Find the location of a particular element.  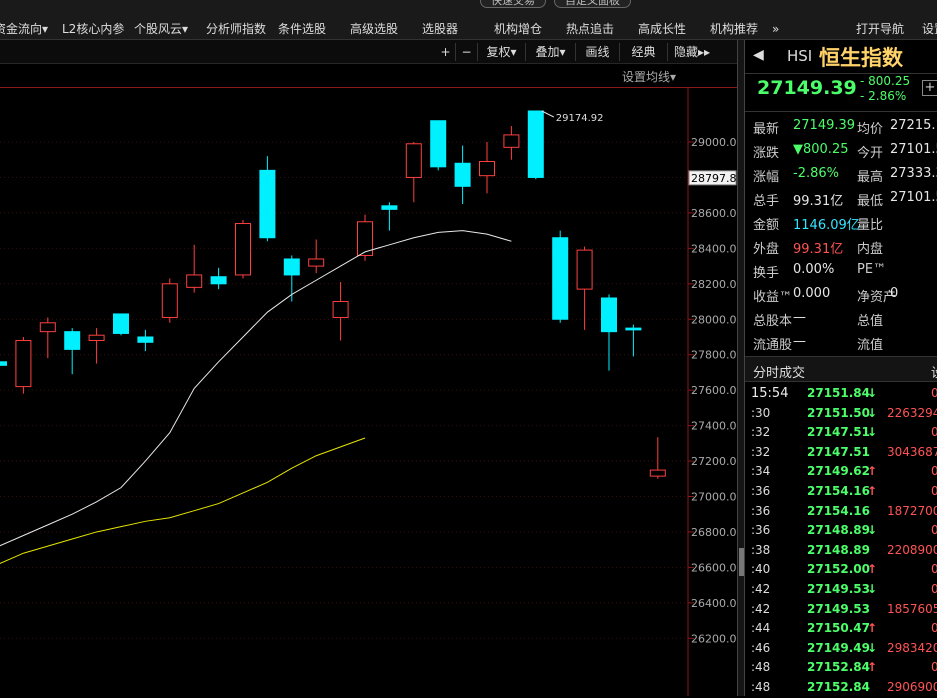

menu-advanced-pick: 高级选股 is located at coordinates (374, 29).